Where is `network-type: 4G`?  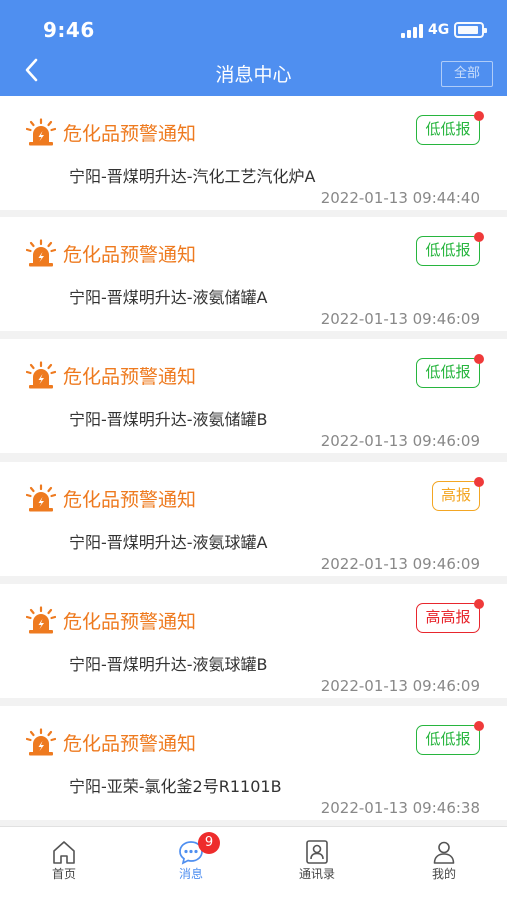 network-type: 4G is located at coordinates (439, 30).